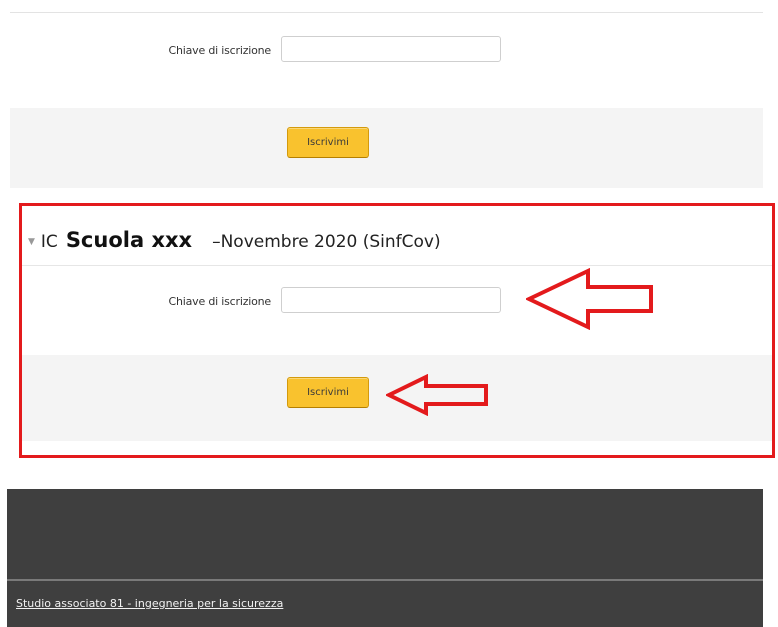  I want to click on course-enrolment-key-label: Chiave di iscrizione, so click(220, 301).